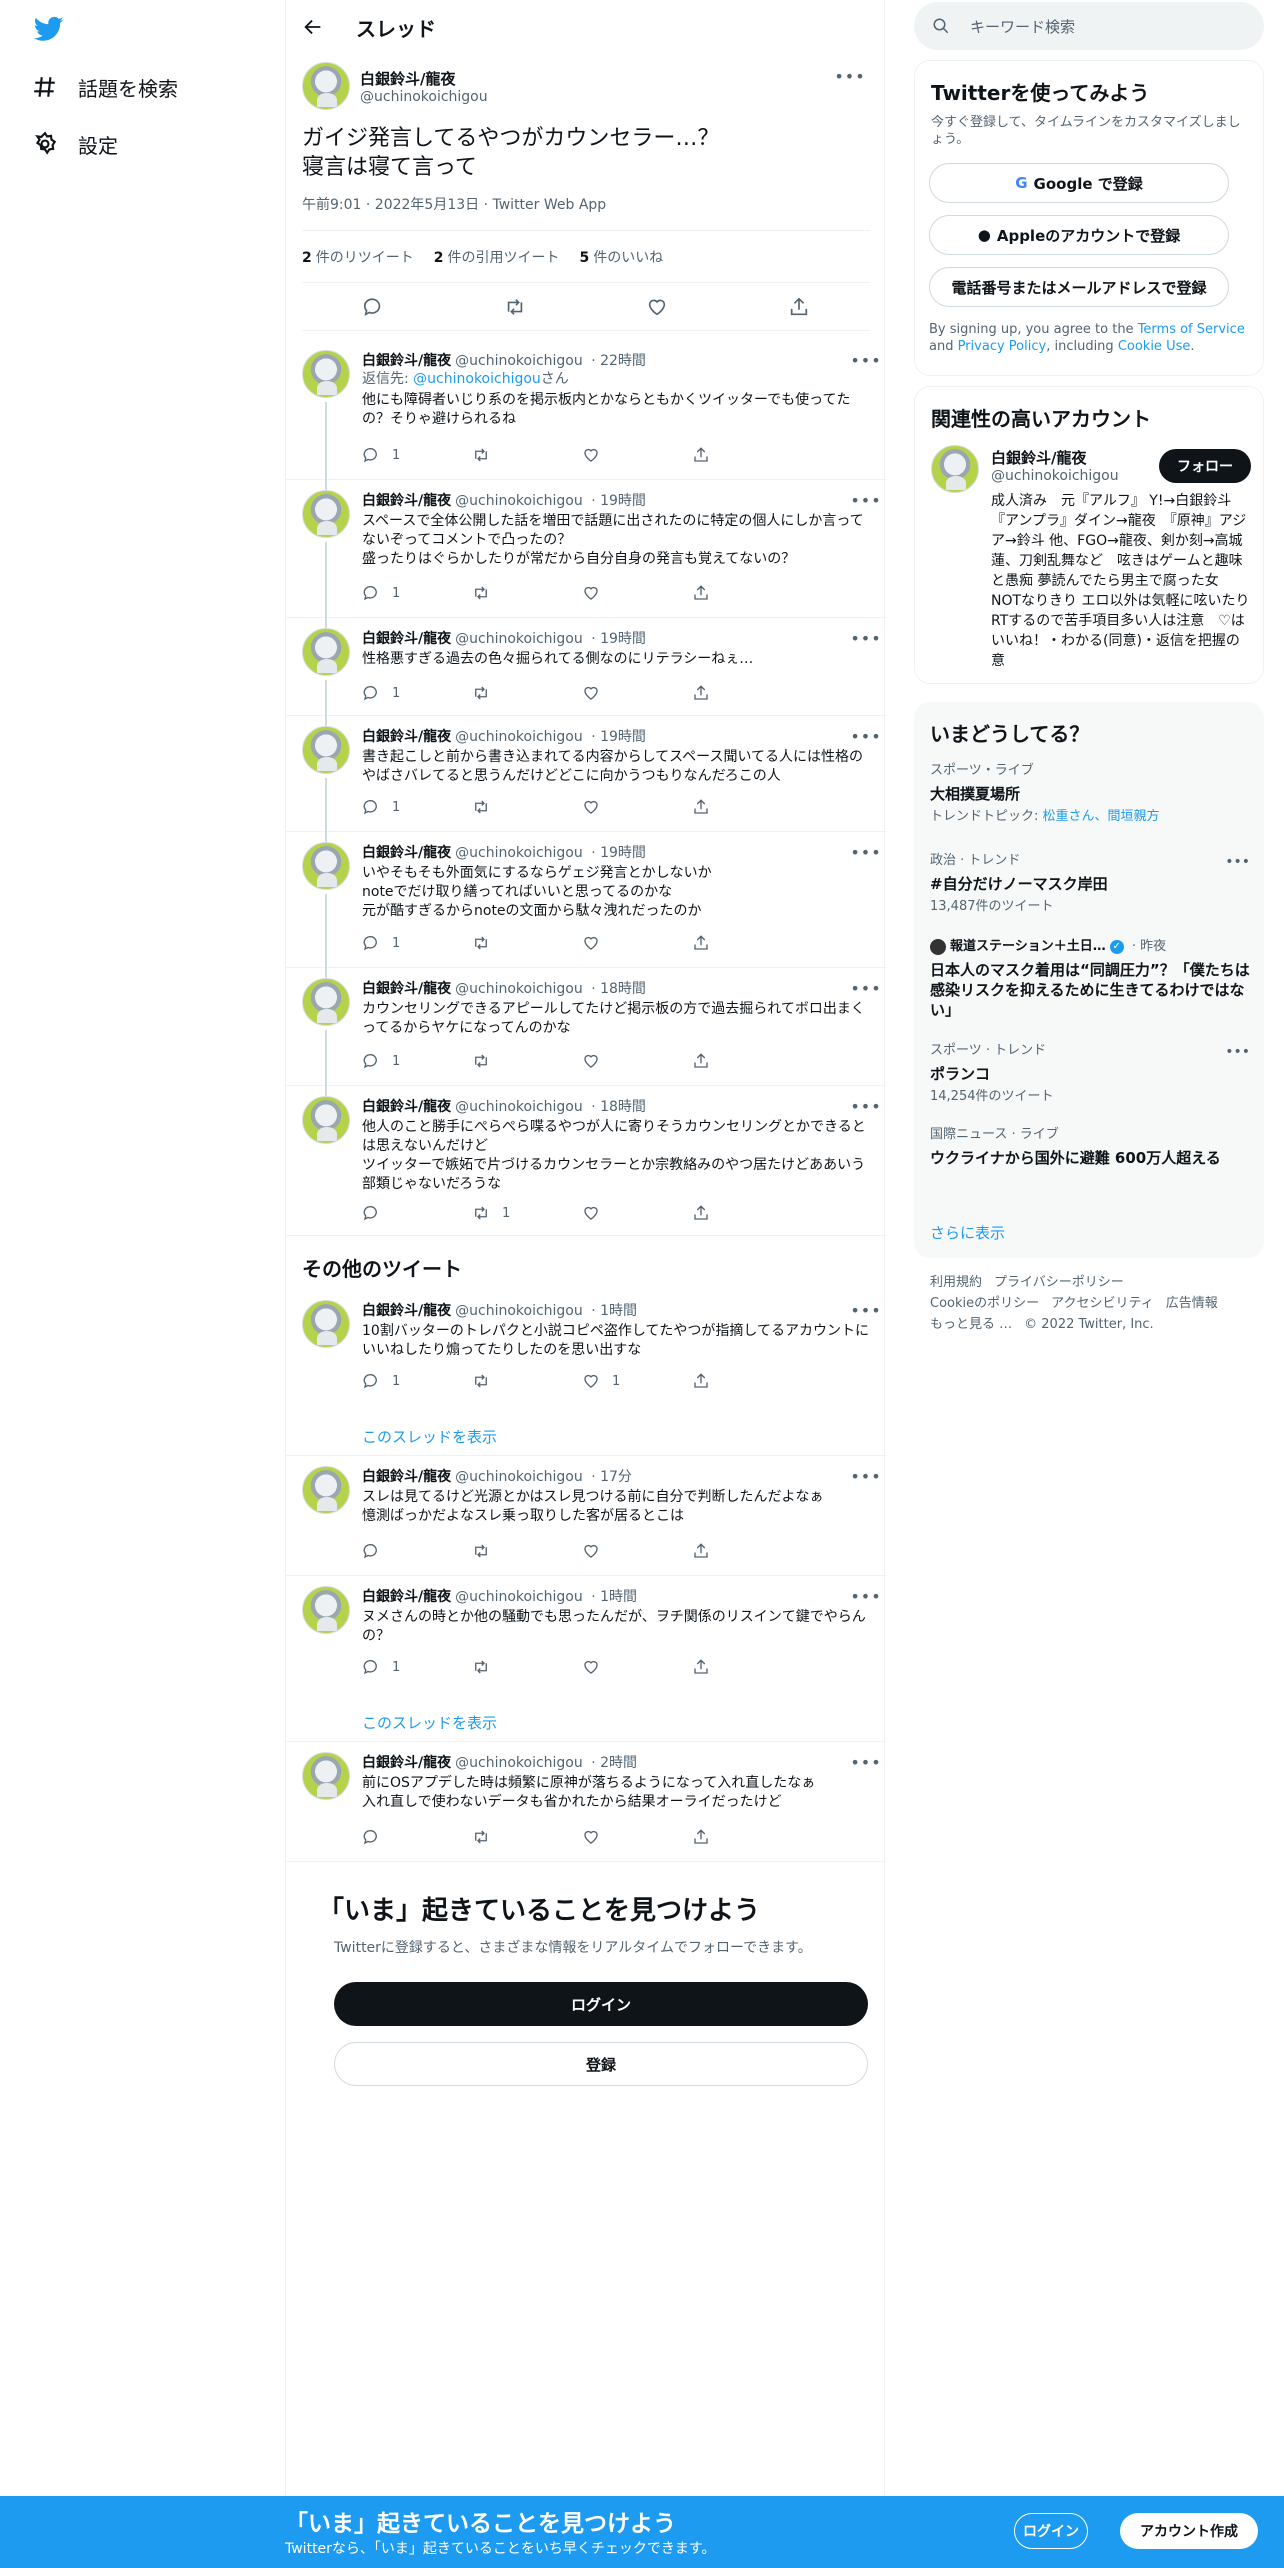  Describe the element at coordinates (1205, 466) in the screenshot. I see `follow-button: フォロー` at that location.